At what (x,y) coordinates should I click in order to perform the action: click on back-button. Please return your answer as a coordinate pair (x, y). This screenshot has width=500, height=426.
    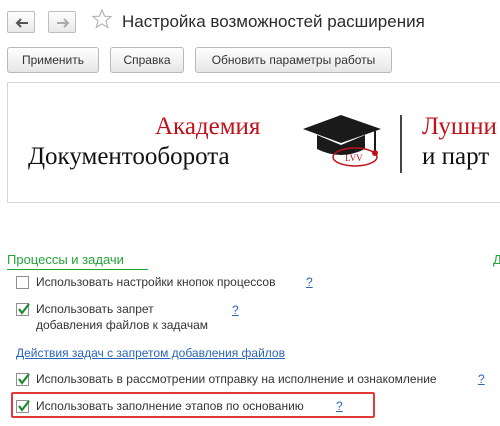
    Looking at the image, I should click on (21, 22).